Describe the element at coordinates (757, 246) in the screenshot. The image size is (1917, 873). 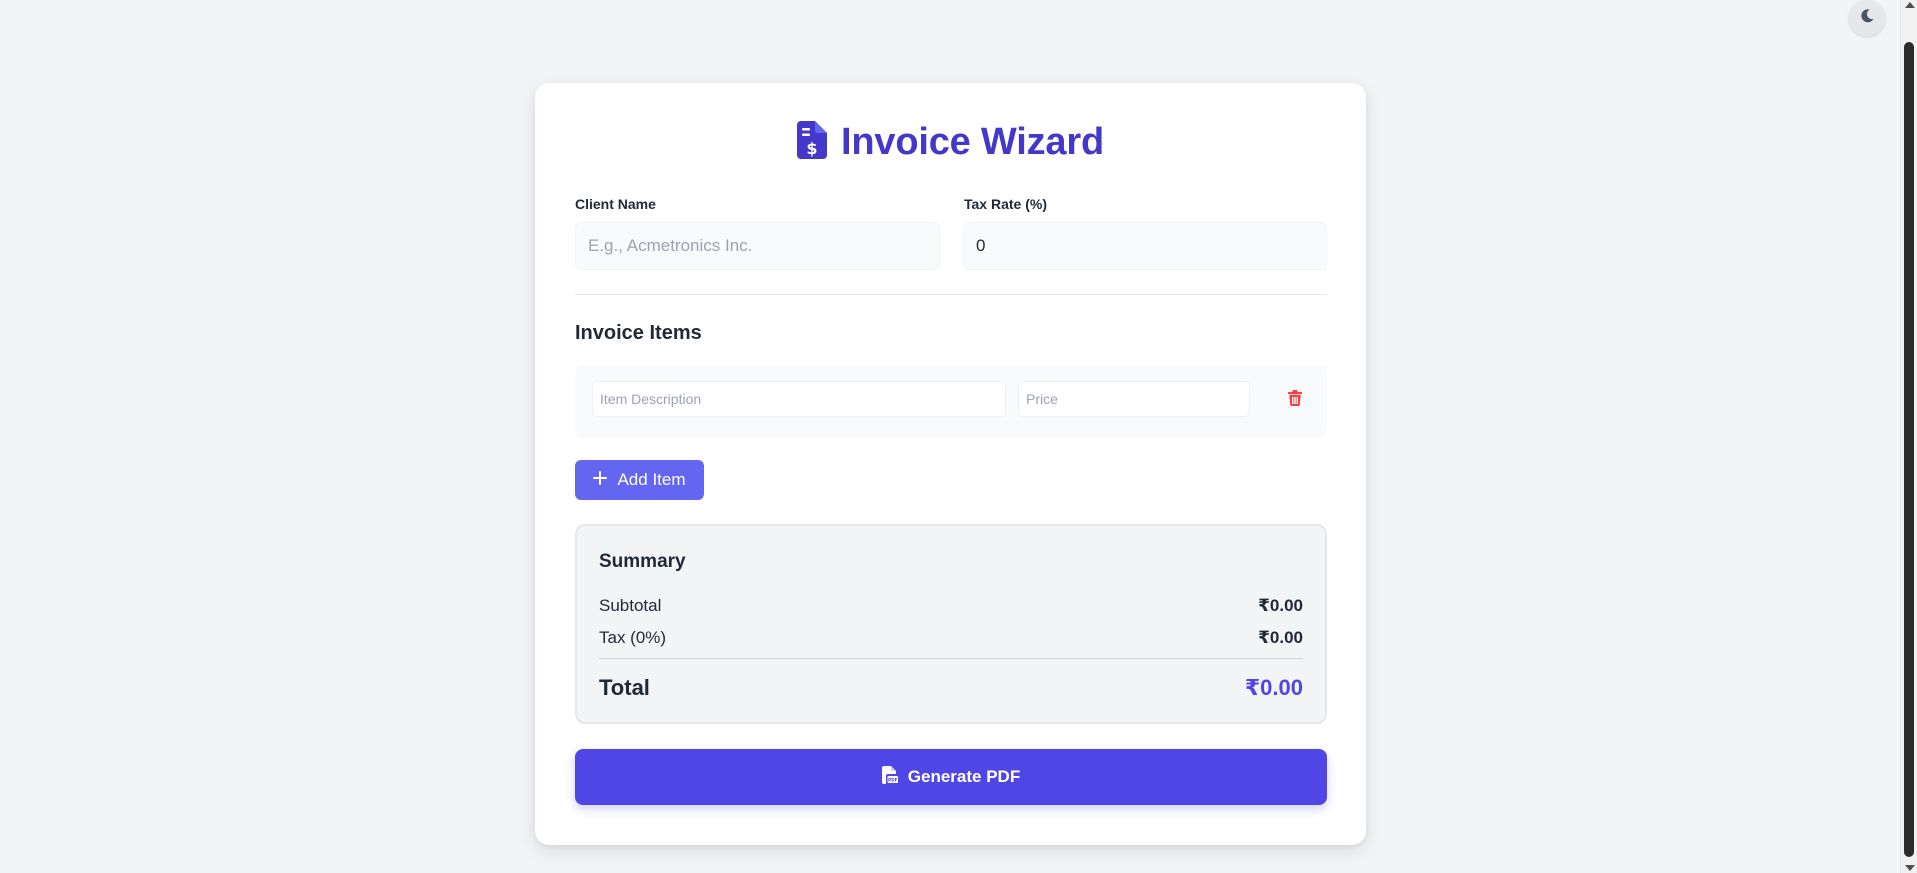
I see `client-name-input` at that location.